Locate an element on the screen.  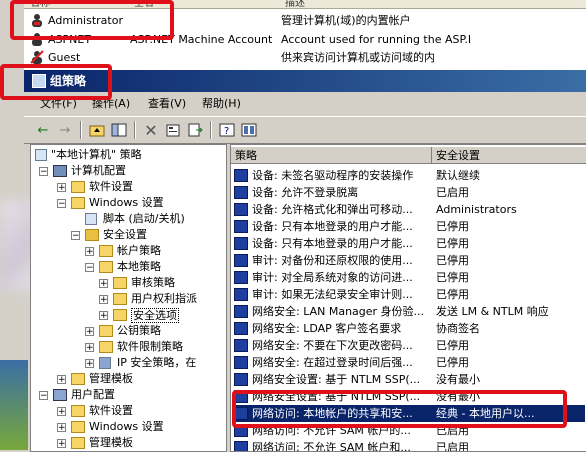
user-config-icon is located at coordinates (60, 395).